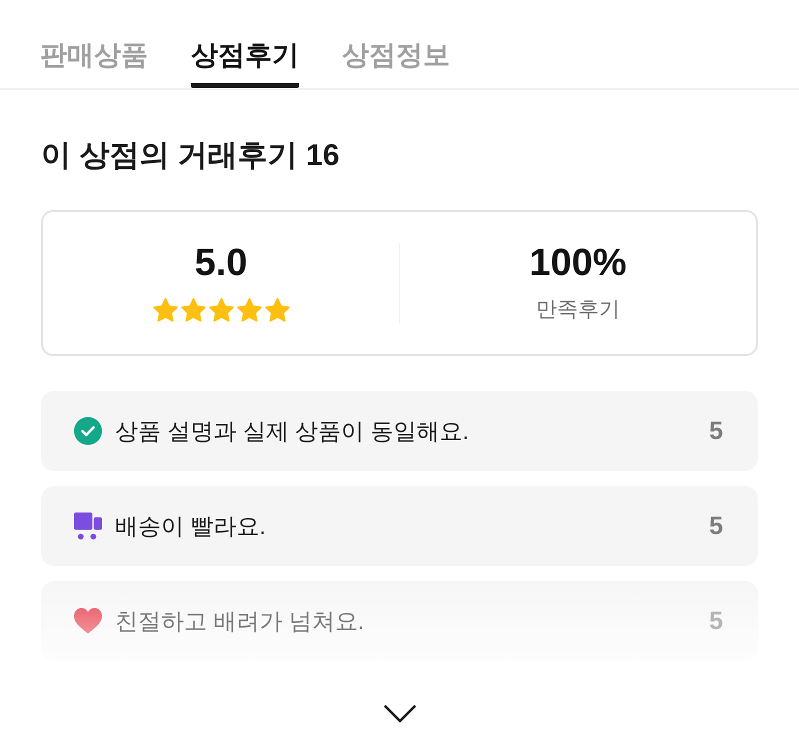 The image size is (799, 750). What do you see at coordinates (221, 263) in the screenshot?
I see `rating-value: 5.0` at bounding box center [221, 263].